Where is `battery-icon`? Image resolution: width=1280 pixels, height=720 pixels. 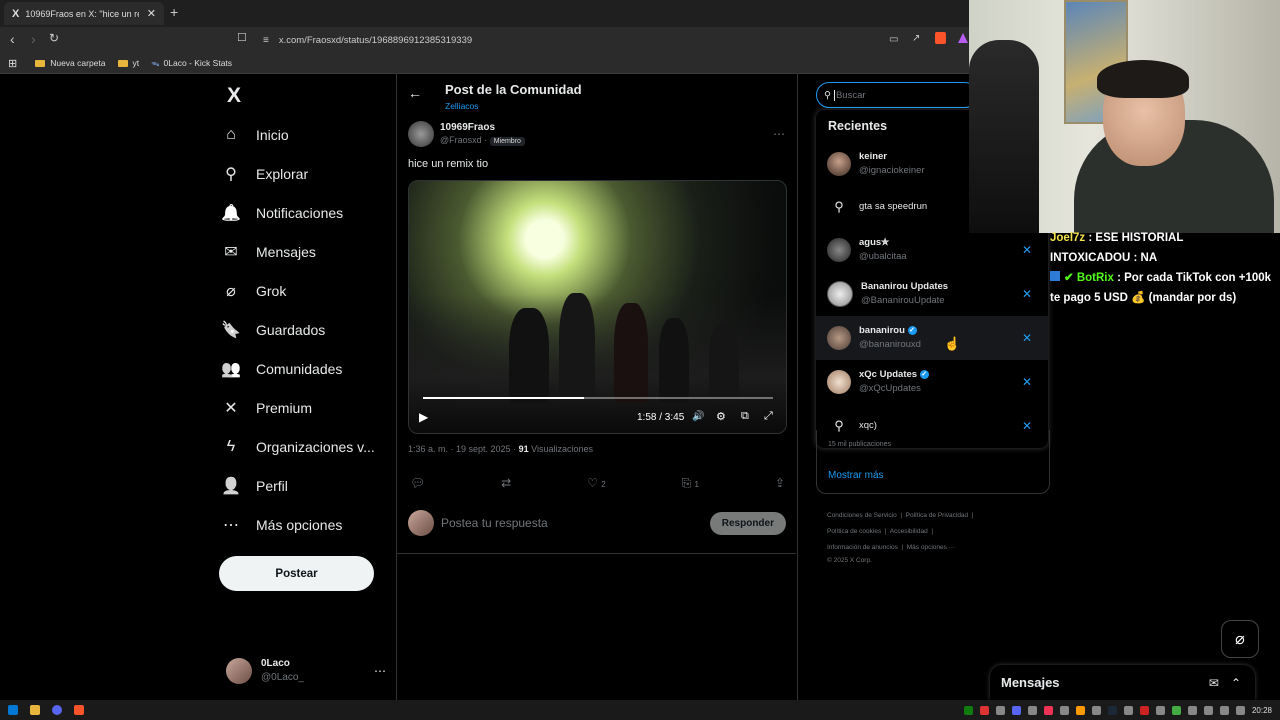
battery-icon is located at coordinates (1240, 710).